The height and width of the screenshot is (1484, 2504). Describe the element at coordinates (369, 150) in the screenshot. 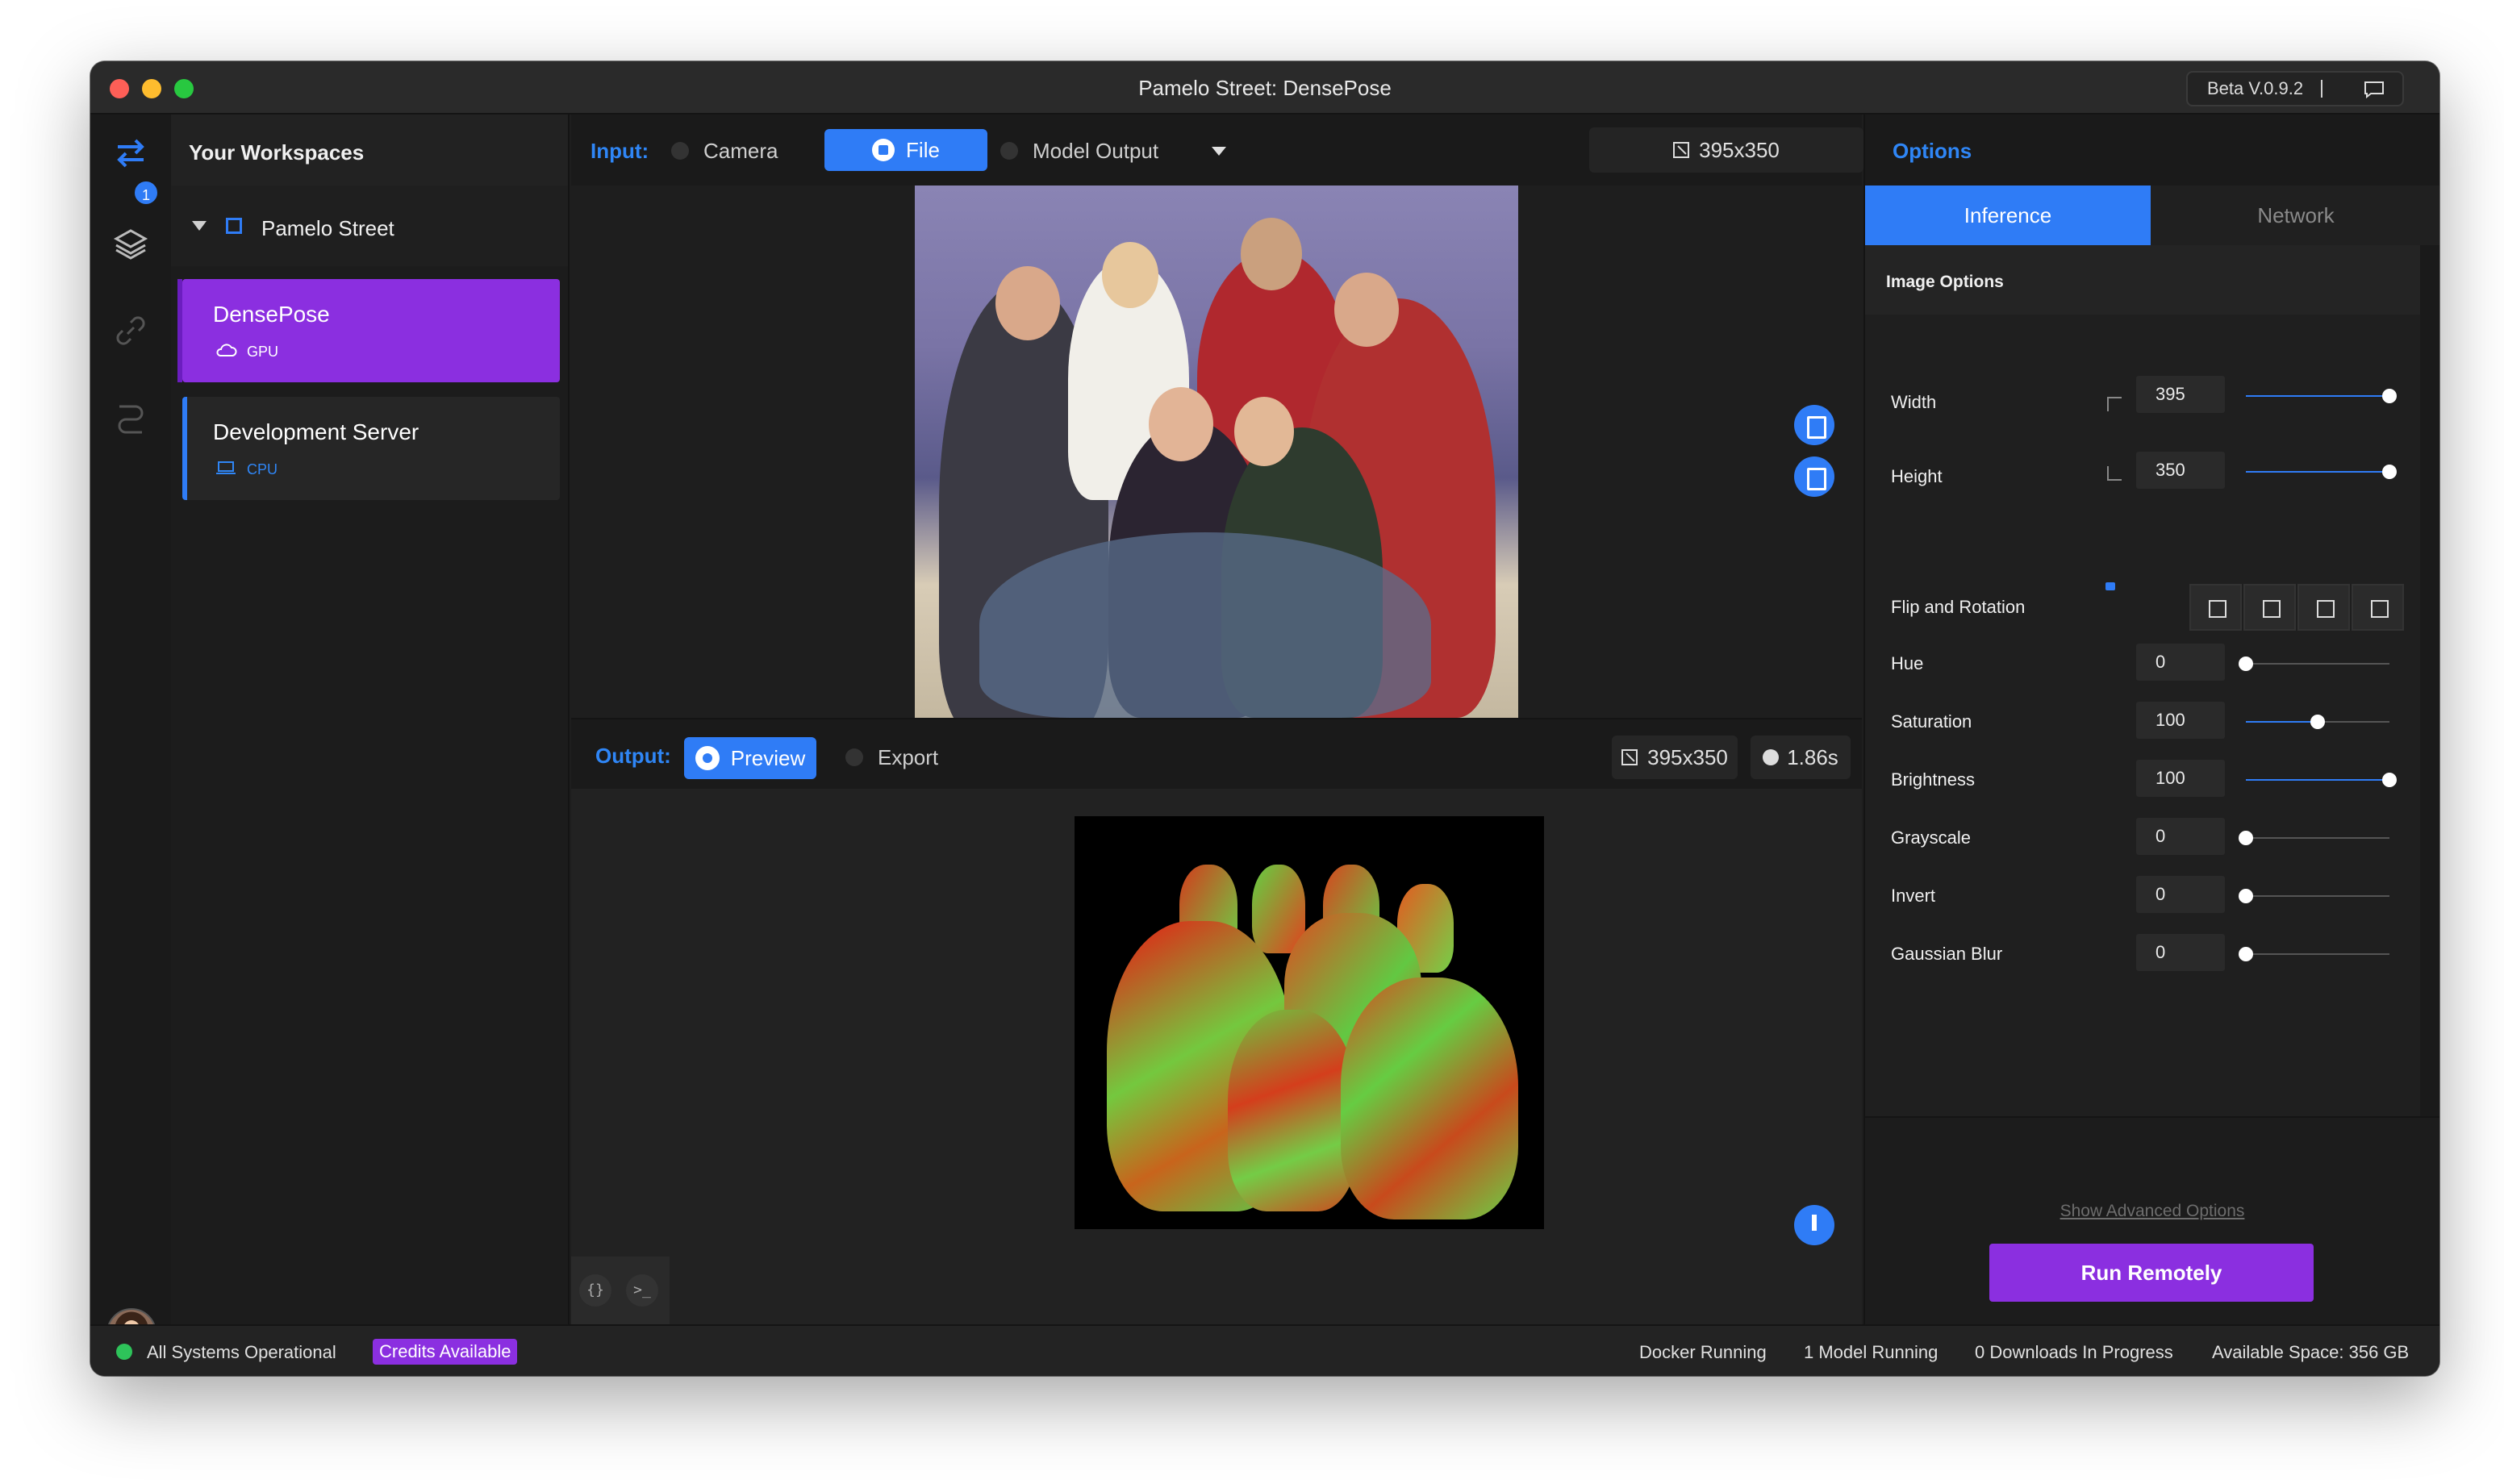

I see `workspaces-header: Your Workspaces` at that location.